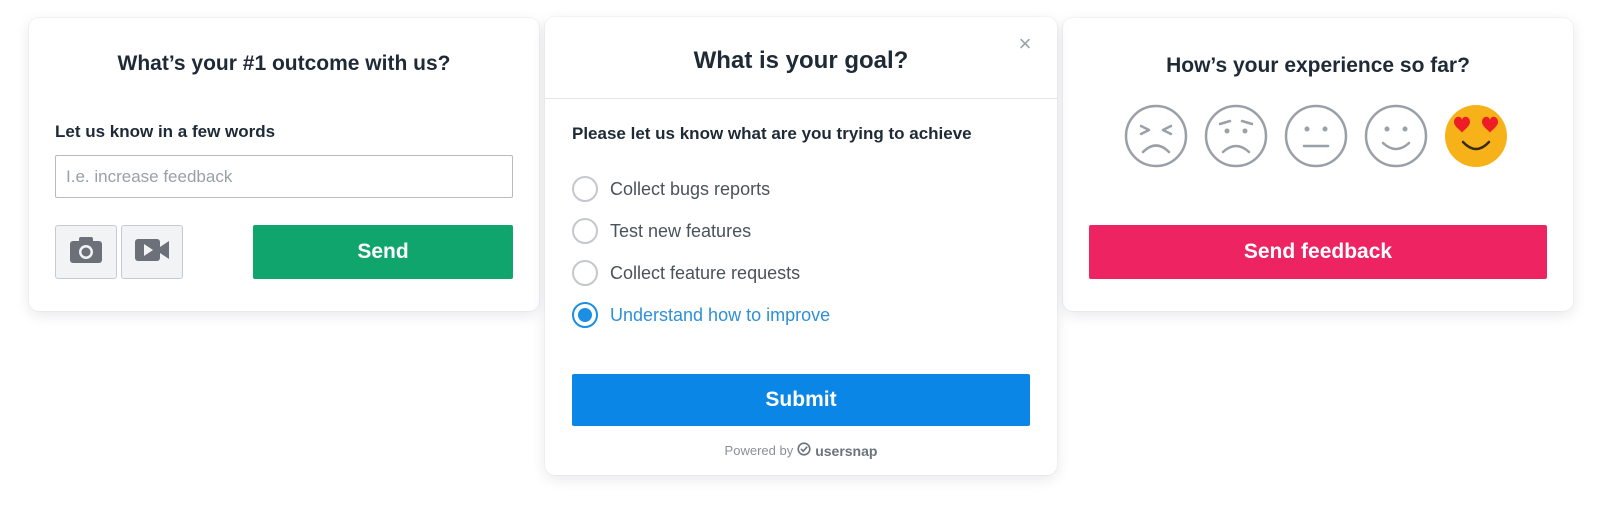 The image size is (1600, 514). I want to click on heart-eyes-emoji-icon, so click(1476, 136).